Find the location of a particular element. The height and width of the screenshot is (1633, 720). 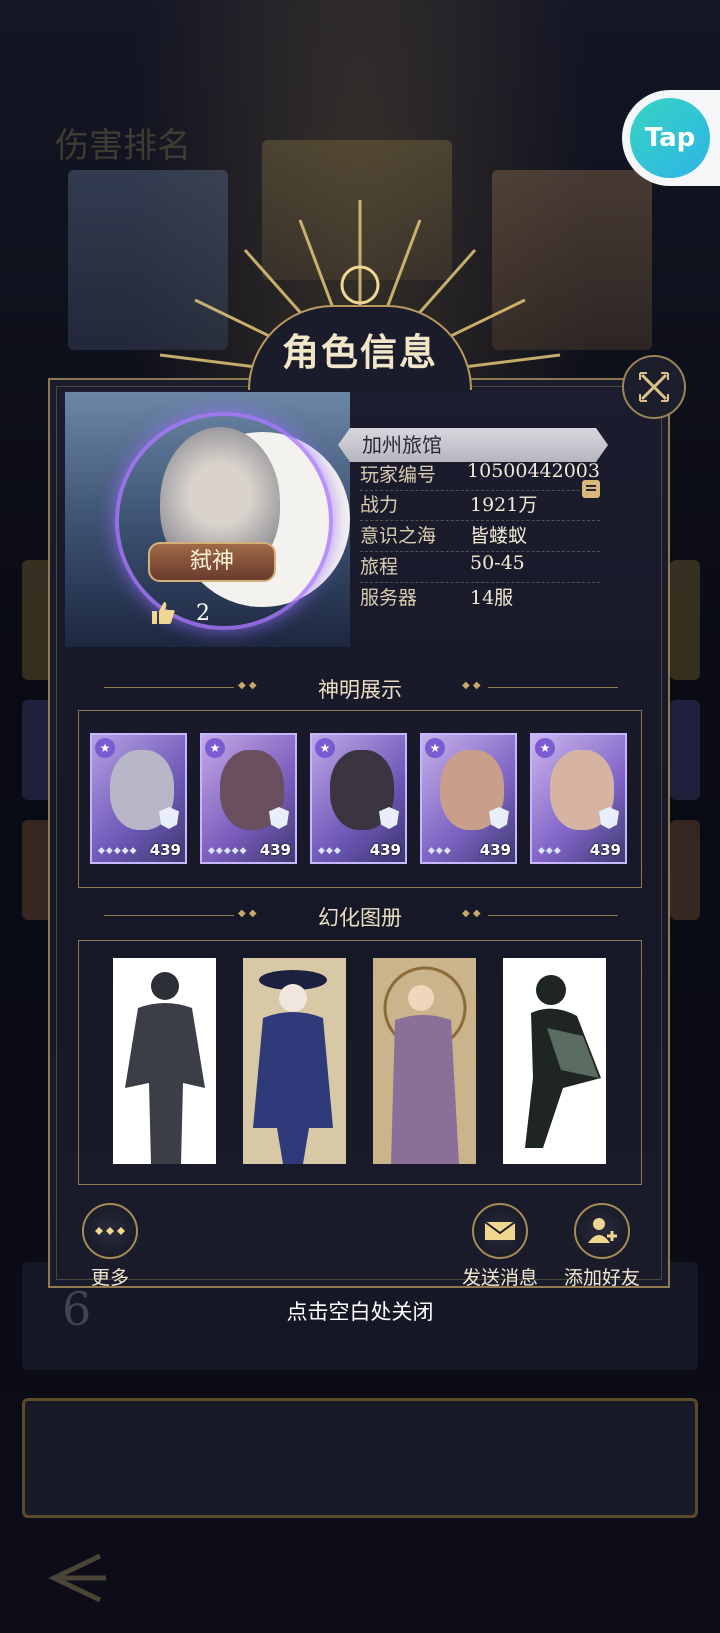

more-button: 更多 is located at coordinates (110, 1246).